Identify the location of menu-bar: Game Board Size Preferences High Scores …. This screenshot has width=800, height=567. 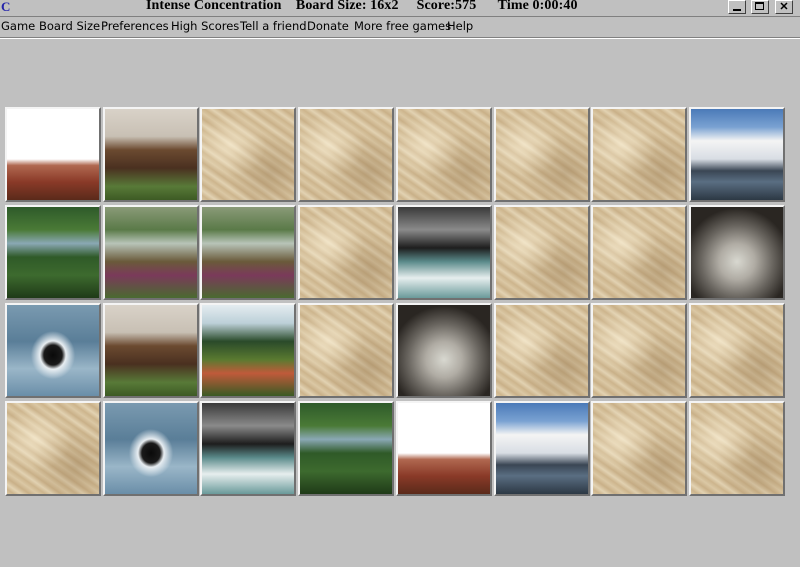
(400, 27).